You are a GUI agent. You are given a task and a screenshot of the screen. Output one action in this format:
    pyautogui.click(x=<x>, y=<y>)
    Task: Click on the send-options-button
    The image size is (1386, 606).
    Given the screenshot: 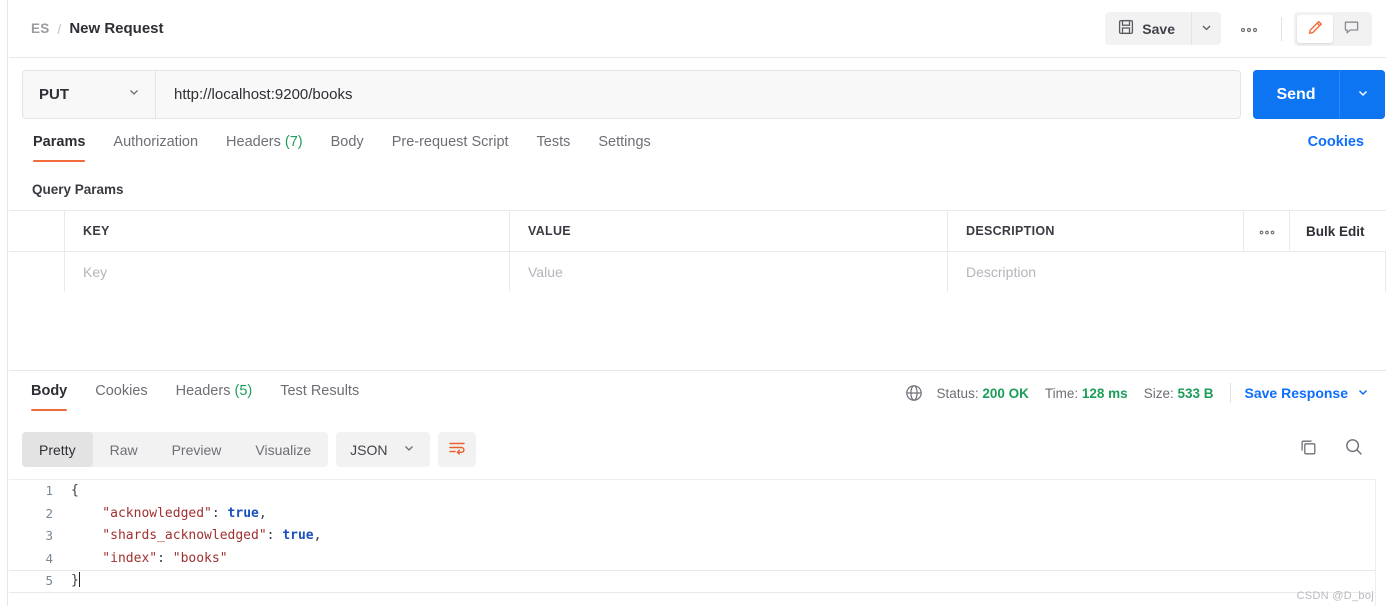 What is the action you would take?
    pyautogui.click(x=1362, y=94)
    